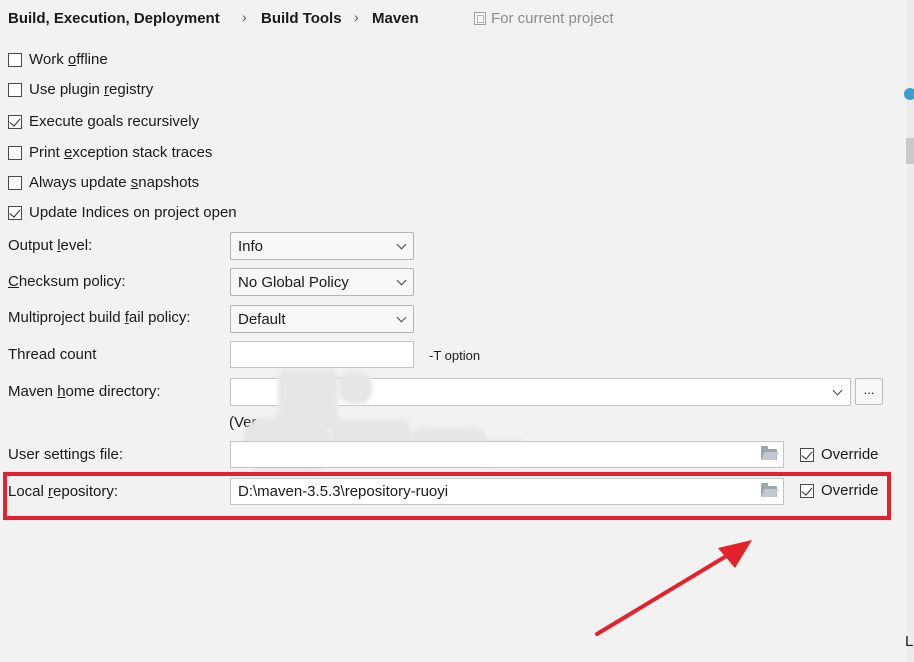 The image size is (914, 662). What do you see at coordinates (909, 94) in the screenshot?
I see `edge-status-icon` at bounding box center [909, 94].